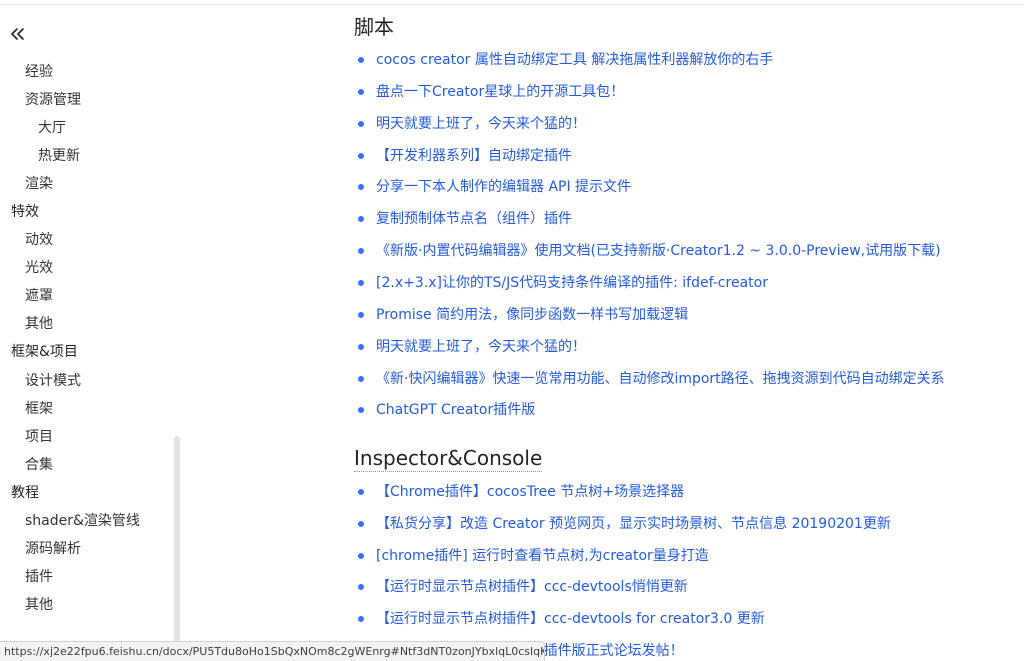 Image resolution: width=1024 pixels, height=661 pixels. What do you see at coordinates (474, 219) in the screenshot?
I see `doc-link: 复制预制体节点名（组件）插件` at bounding box center [474, 219].